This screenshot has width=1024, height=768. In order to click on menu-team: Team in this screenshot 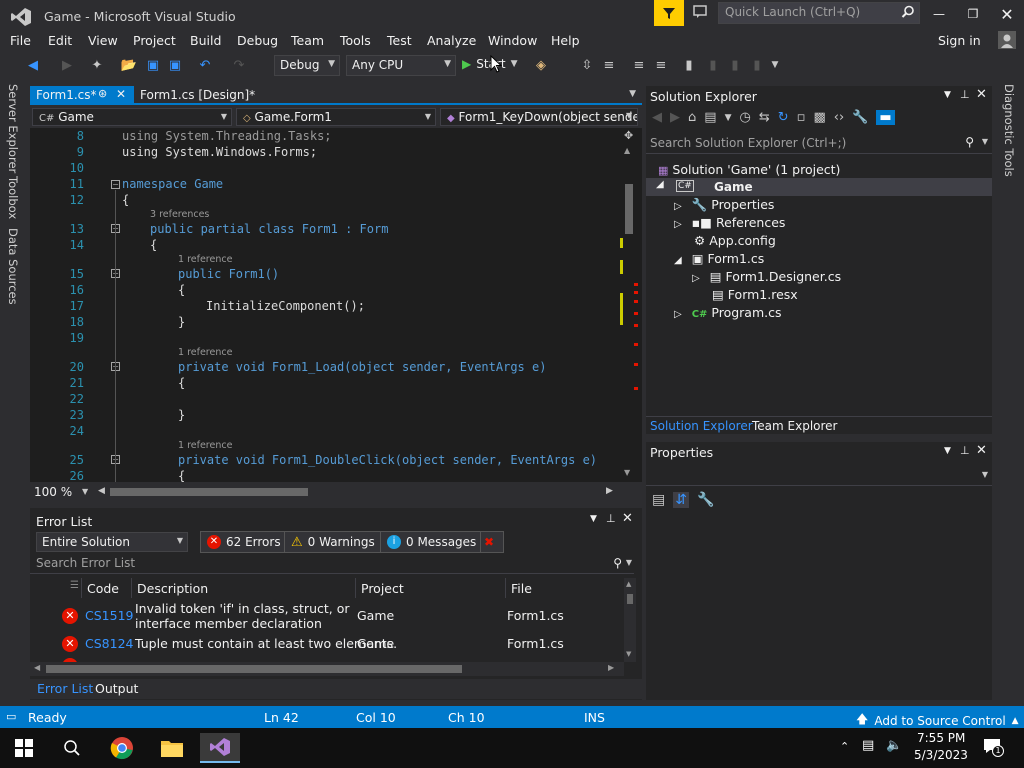, I will do `click(307, 40)`.